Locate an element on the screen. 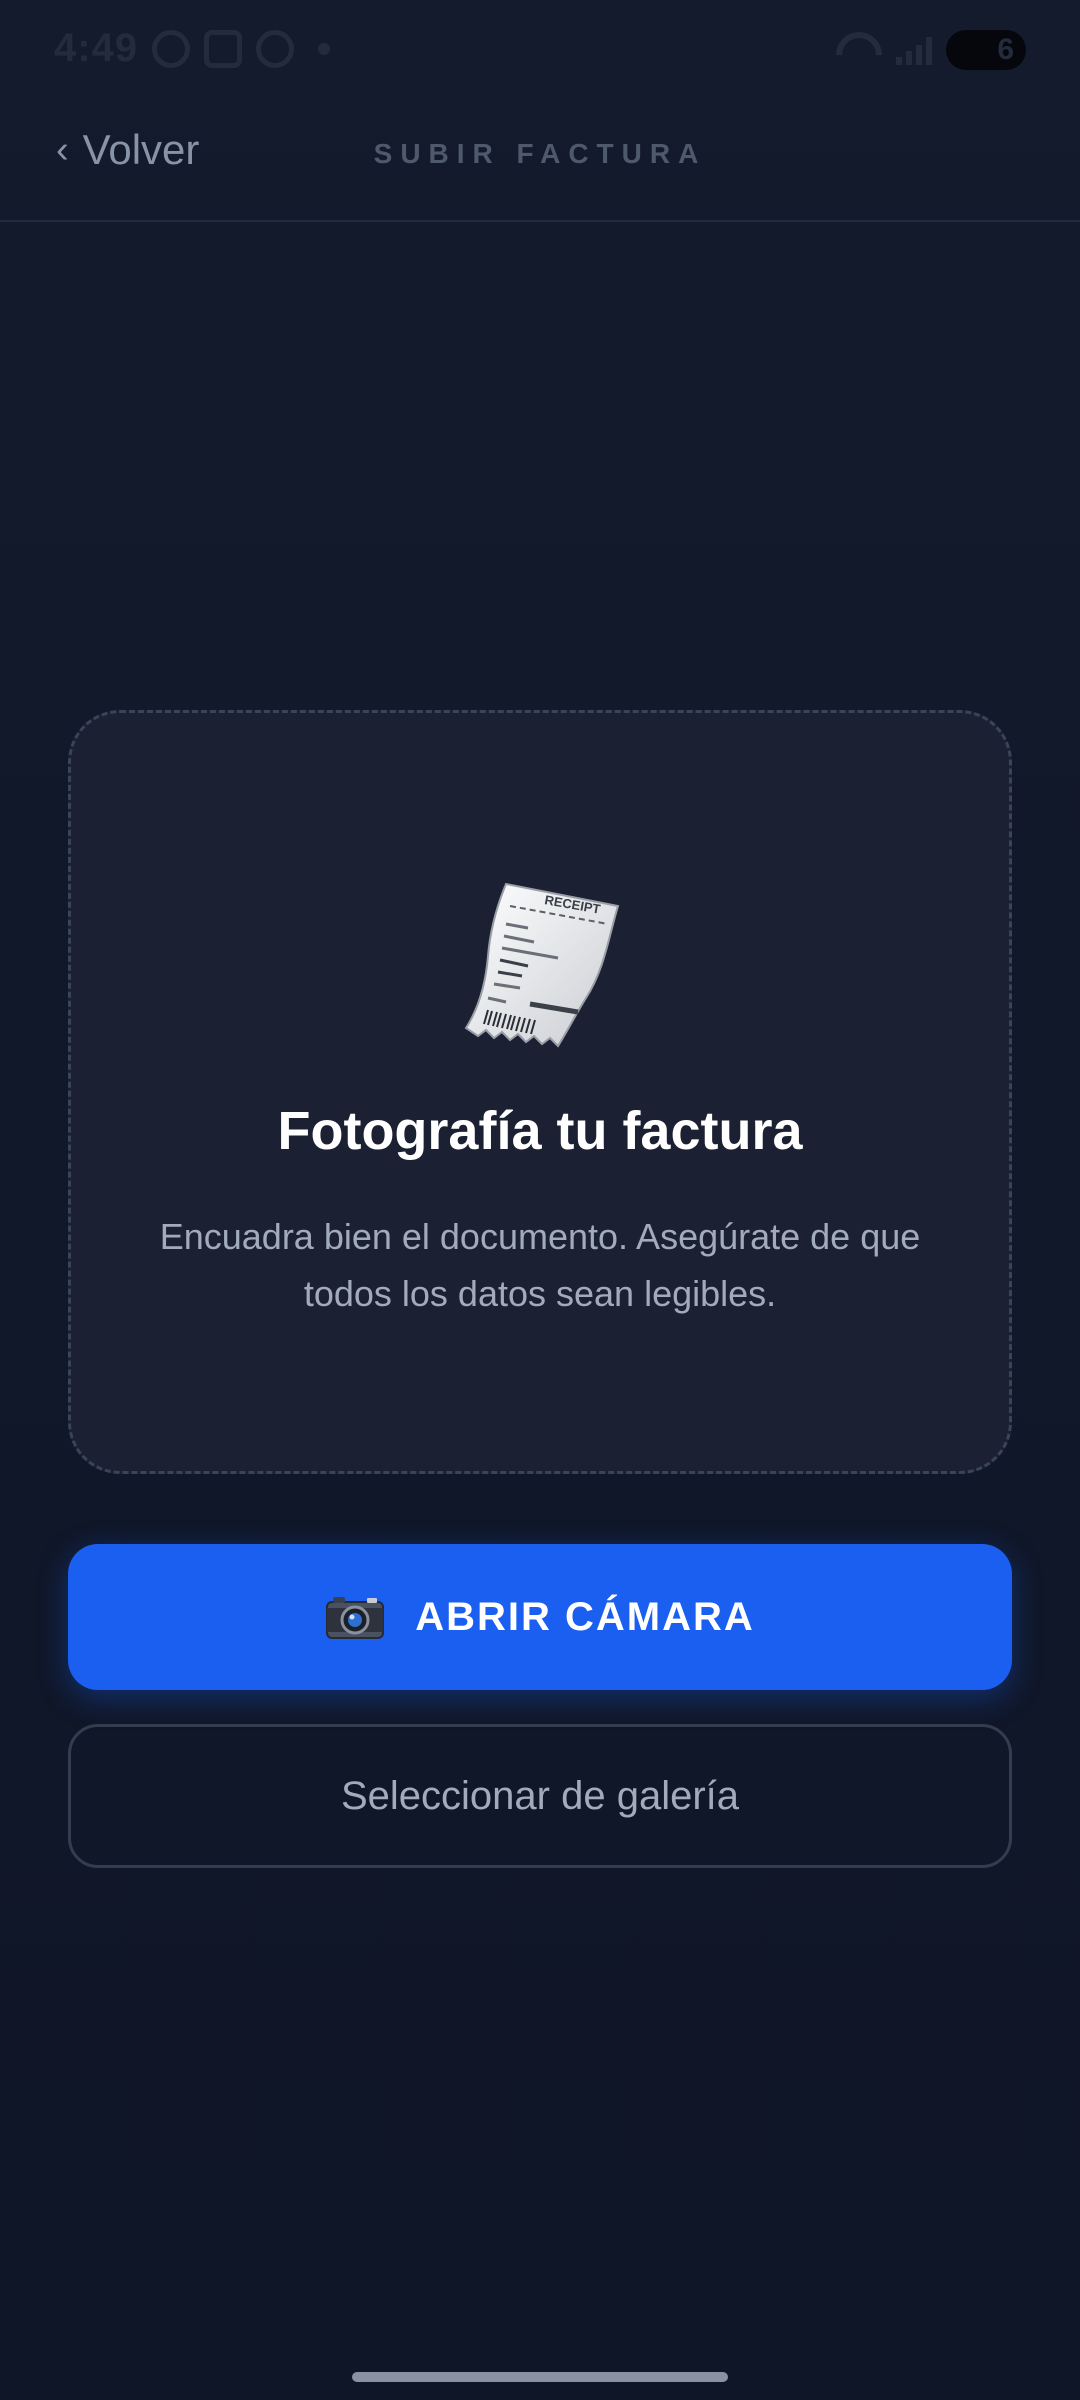 The image size is (1080, 2400). more-notifications-icon is located at coordinates (324, 49).